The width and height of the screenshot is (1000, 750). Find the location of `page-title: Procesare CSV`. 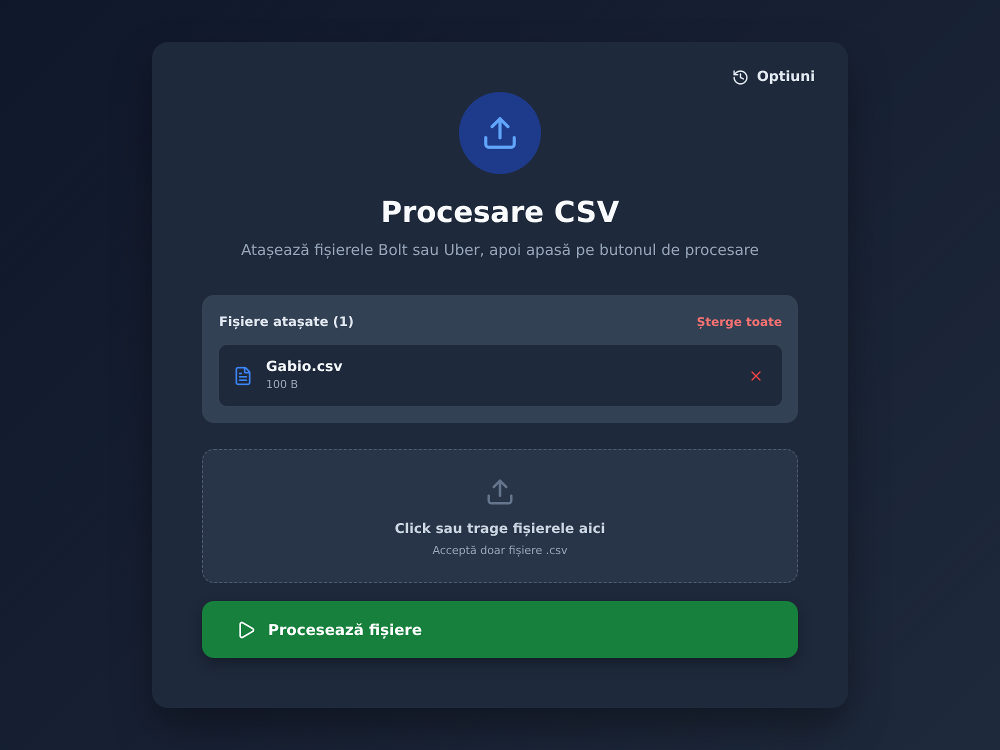

page-title: Procesare CSV is located at coordinates (500, 212).